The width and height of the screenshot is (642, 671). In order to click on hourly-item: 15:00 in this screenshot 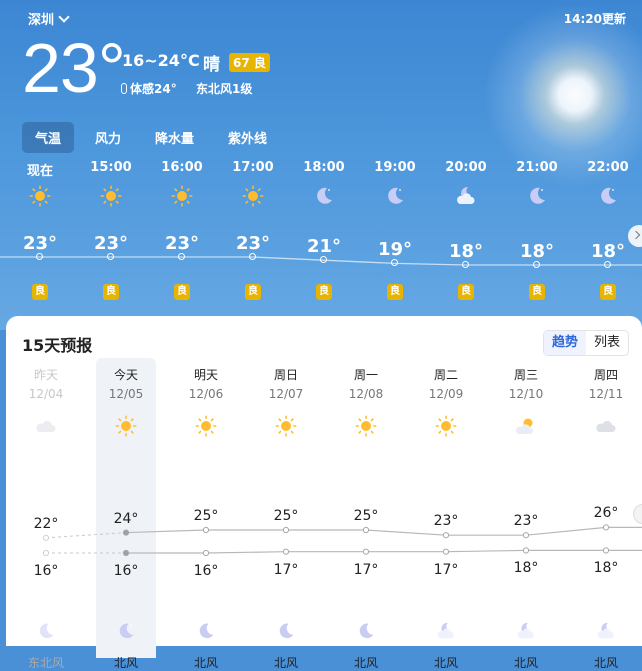, I will do `click(111, 190)`.